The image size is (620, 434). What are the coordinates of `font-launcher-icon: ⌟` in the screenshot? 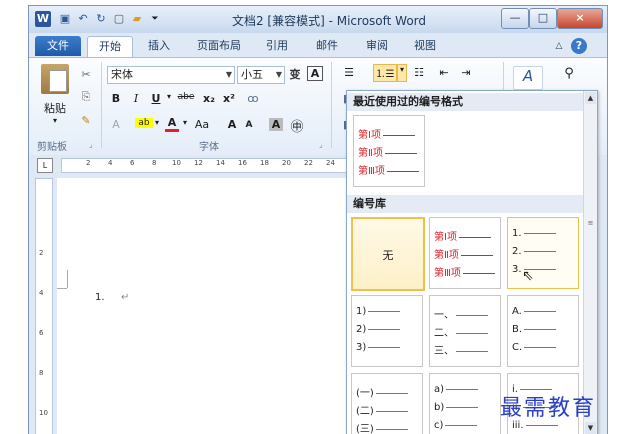 It's located at (321, 144).